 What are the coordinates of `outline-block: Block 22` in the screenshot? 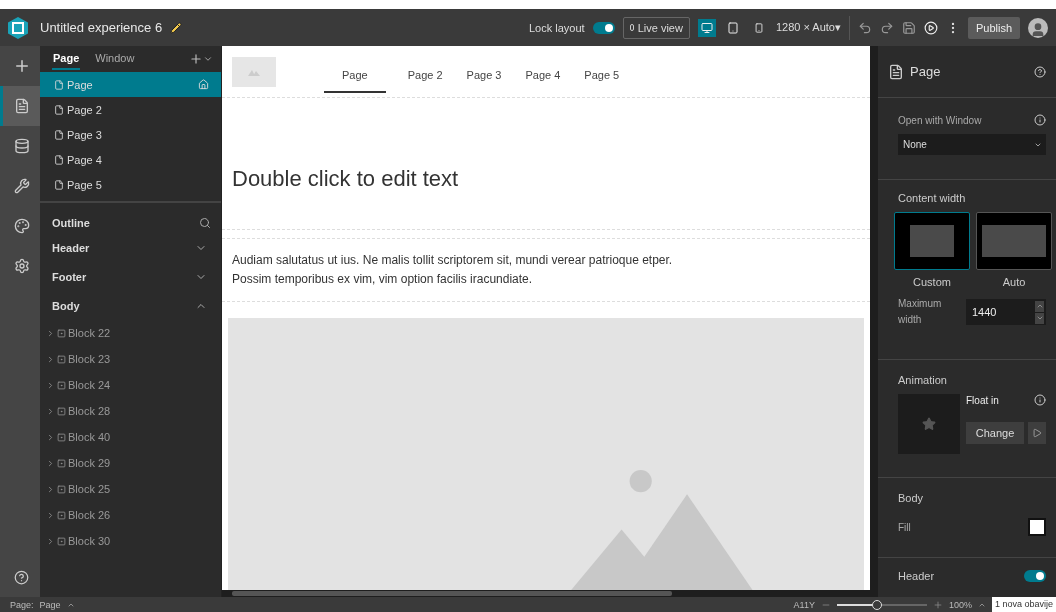 It's located at (130, 333).